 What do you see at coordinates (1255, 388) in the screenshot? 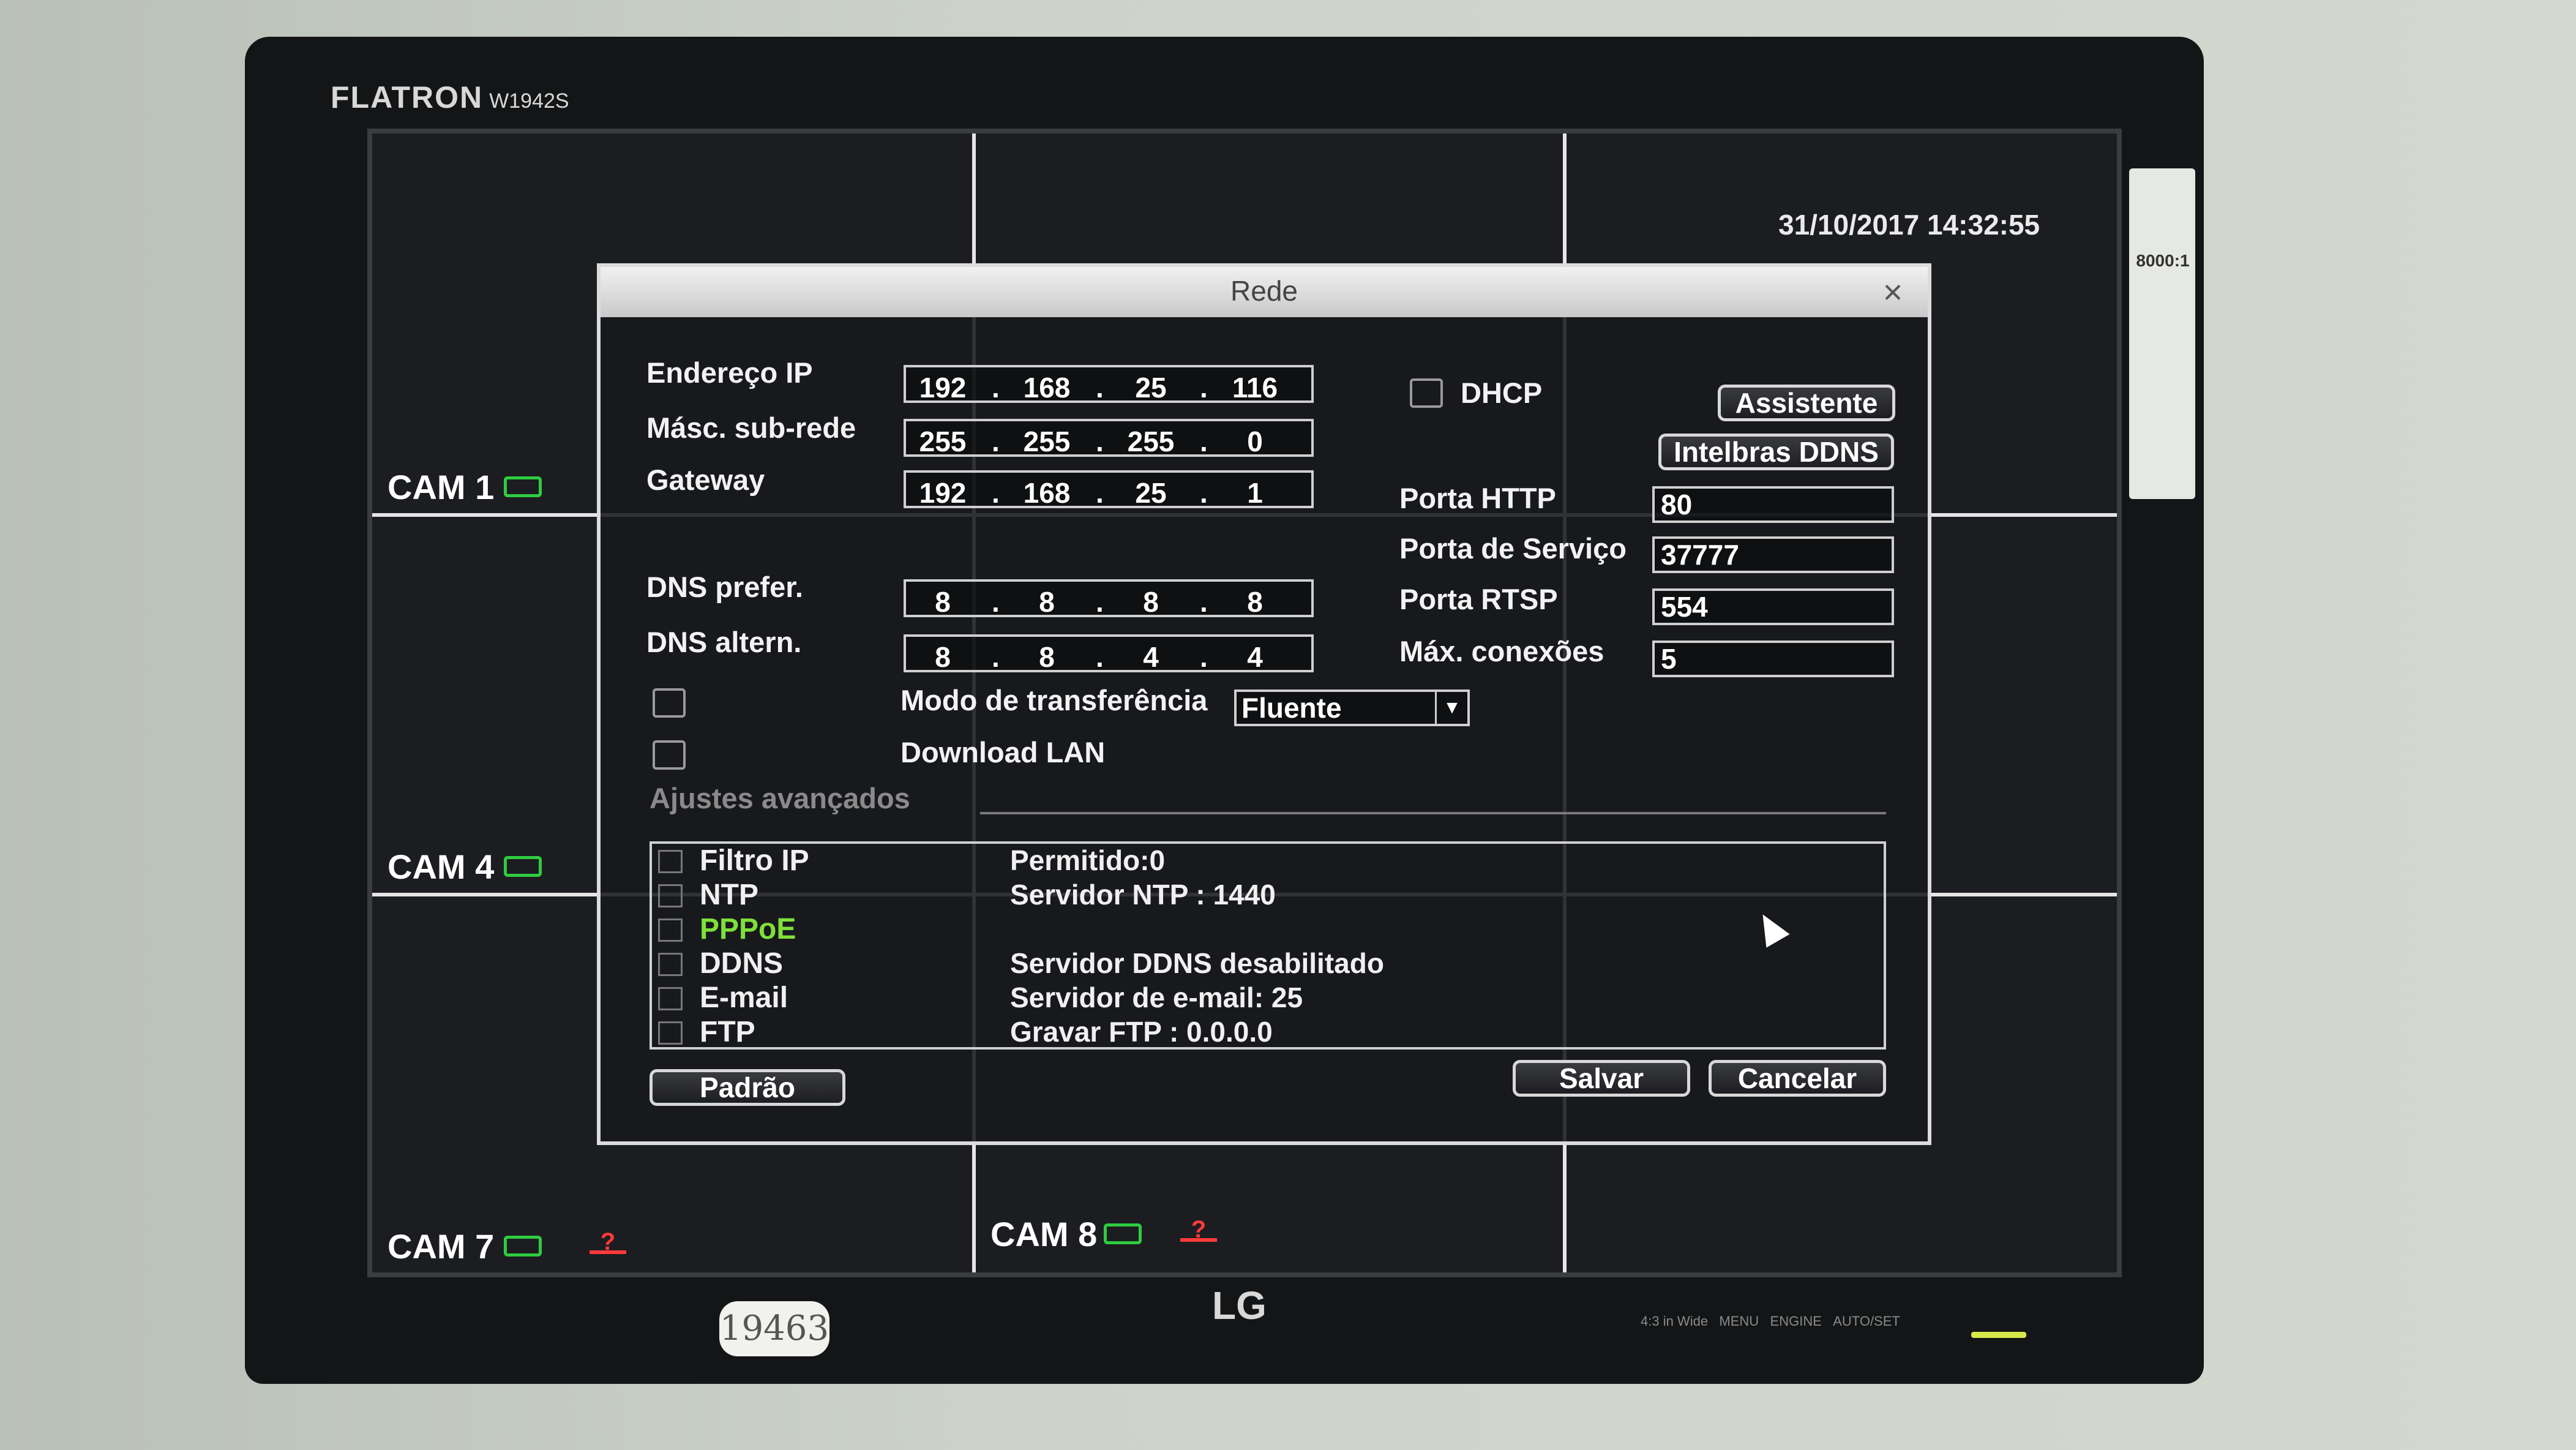
I see `ip-octet: 116` at bounding box center [1255, 388].